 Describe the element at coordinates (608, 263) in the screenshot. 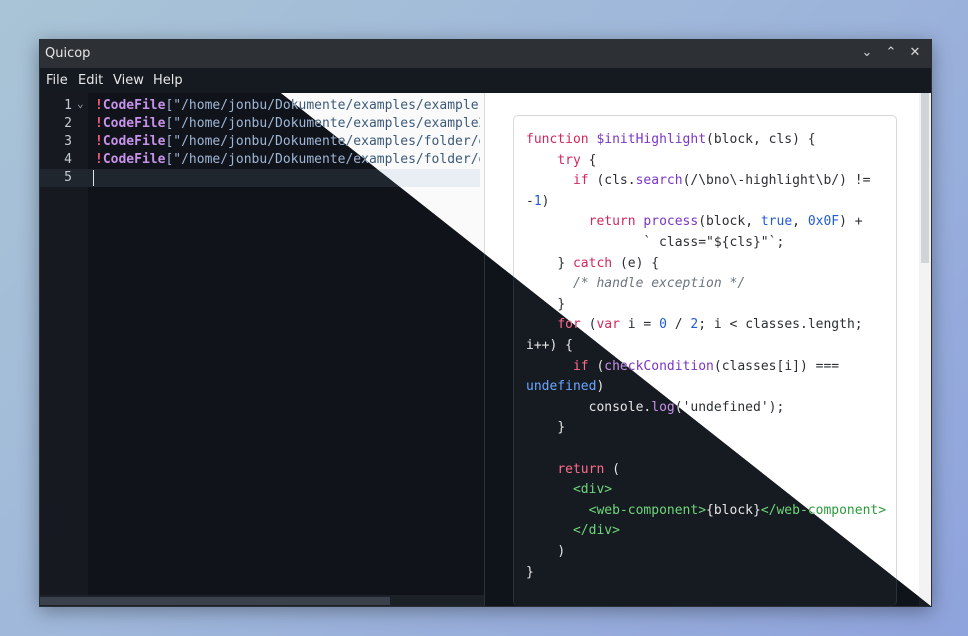

I see `preview-code-line: } catch (e) {` at that location.